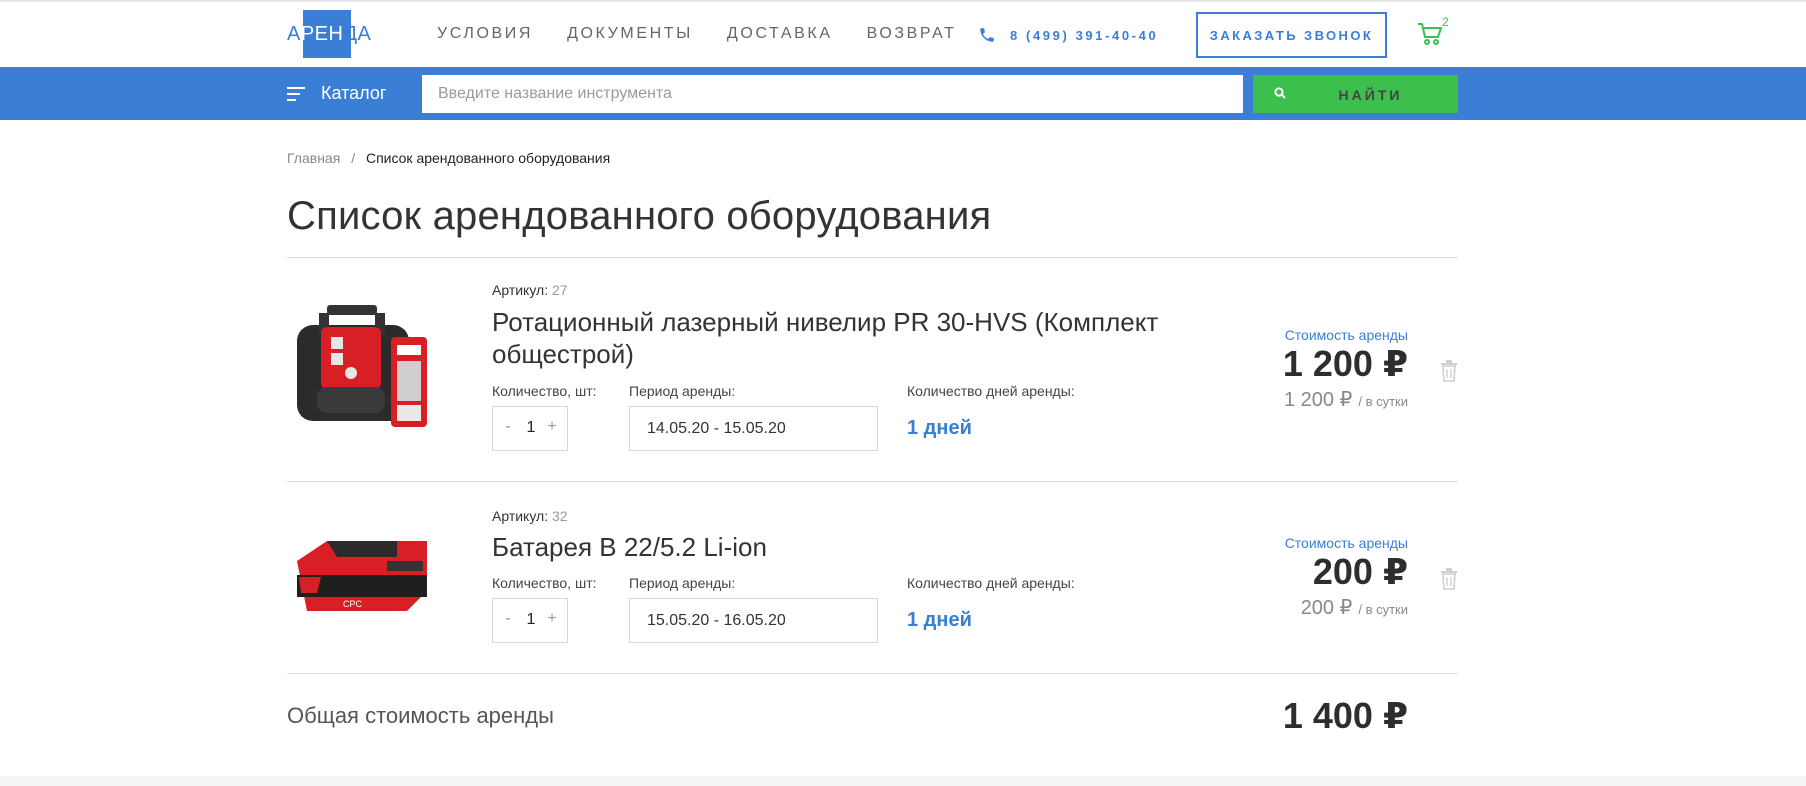 This screenshot has width=1806, height=786. I want to click on breadcrumb-current: Список арендованного оборудования, so click(488, 158).